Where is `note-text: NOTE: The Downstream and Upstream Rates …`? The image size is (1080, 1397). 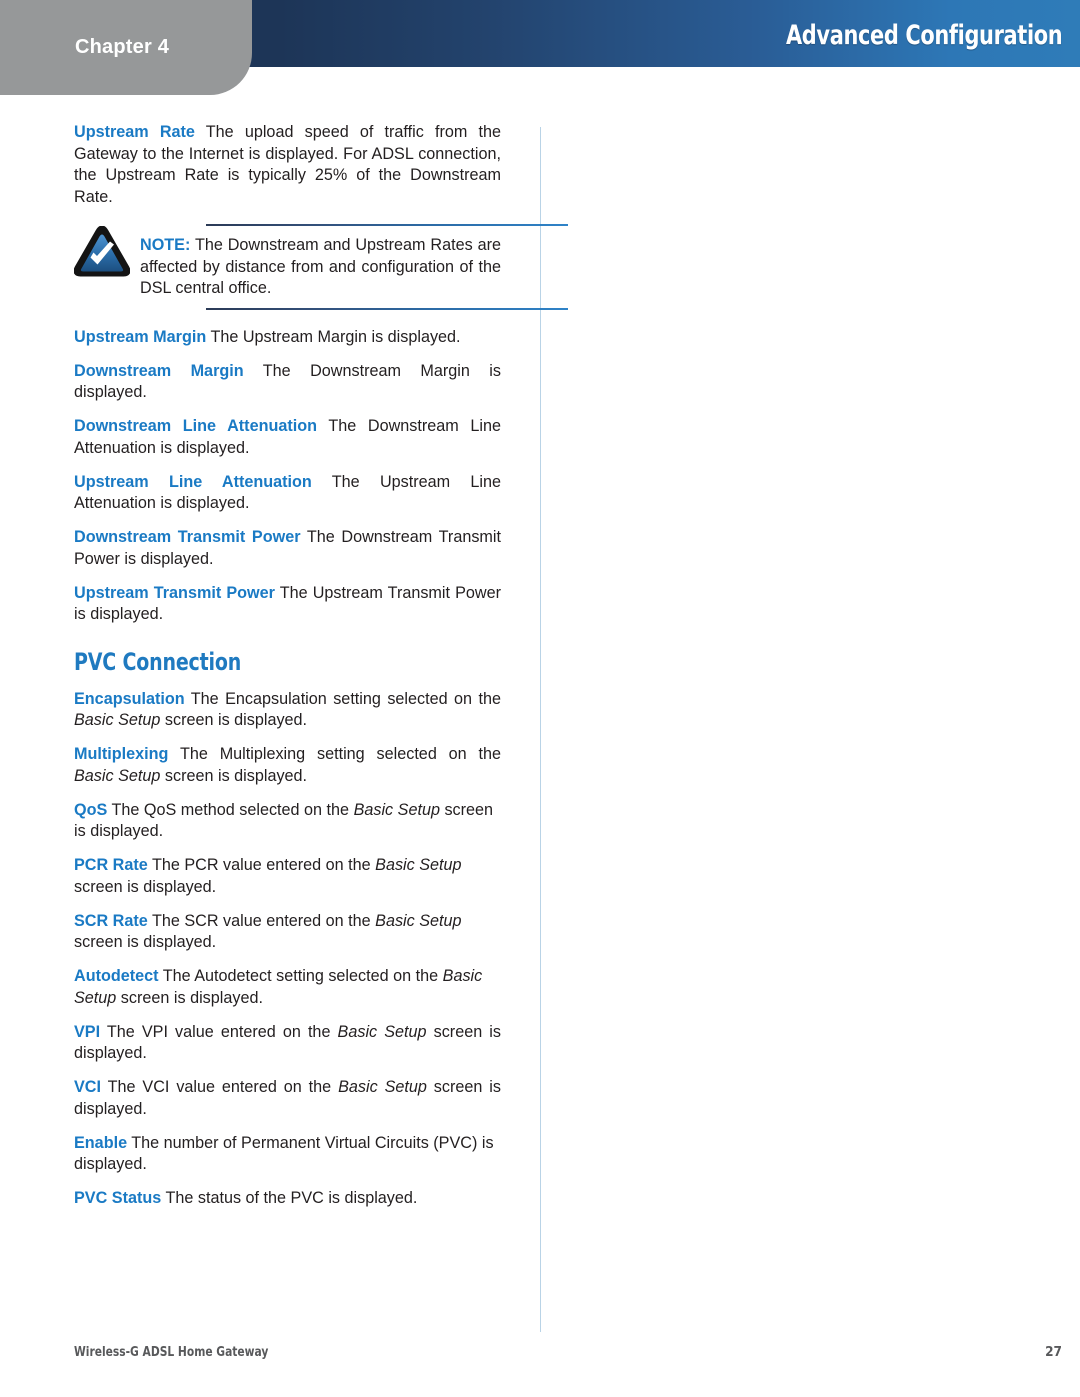 note-text: NOTE: The Downstream and Upstream Rates … is located at coordinates (320, 267).